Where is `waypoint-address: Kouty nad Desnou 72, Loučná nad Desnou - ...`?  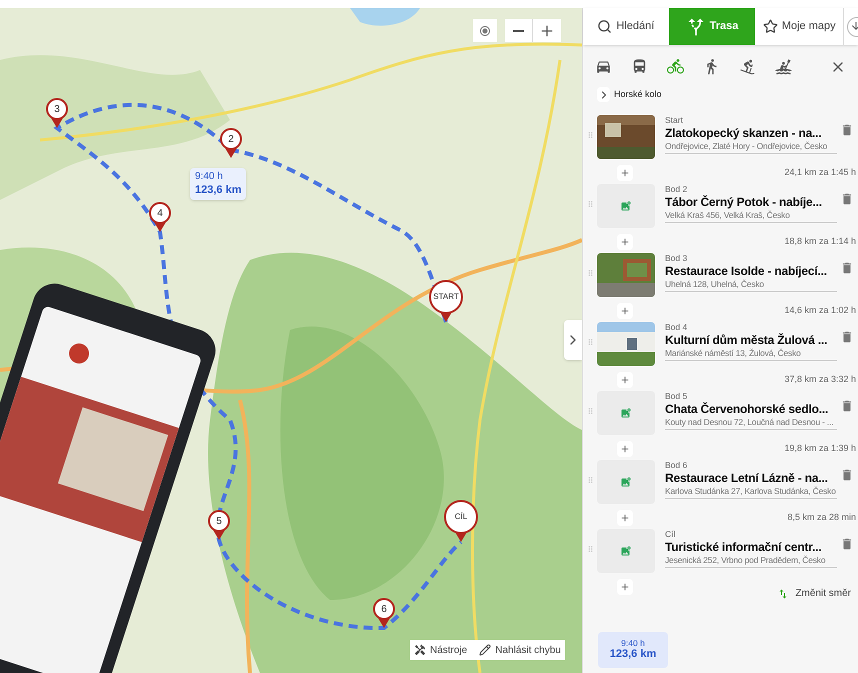
waypoint-address: Kouty nad Desnou 72, Loučná nad Desnou - ... is located at coordinates (749, 422).